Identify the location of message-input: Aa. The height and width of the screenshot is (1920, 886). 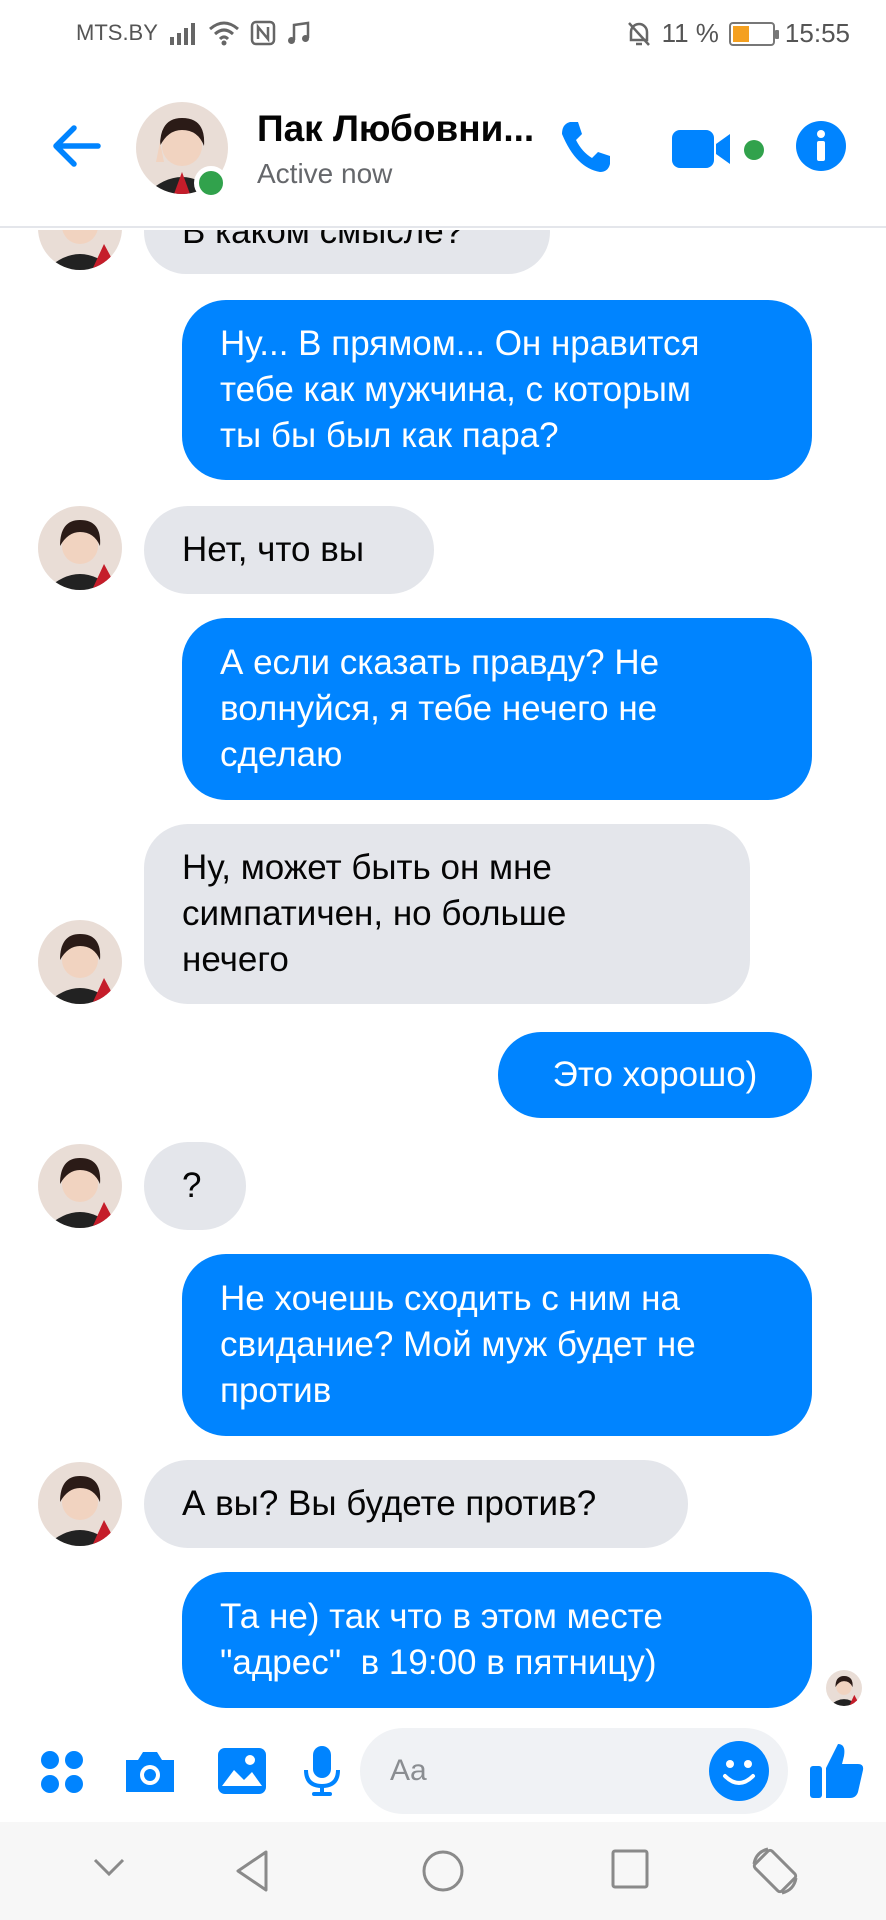
(574, 1771).